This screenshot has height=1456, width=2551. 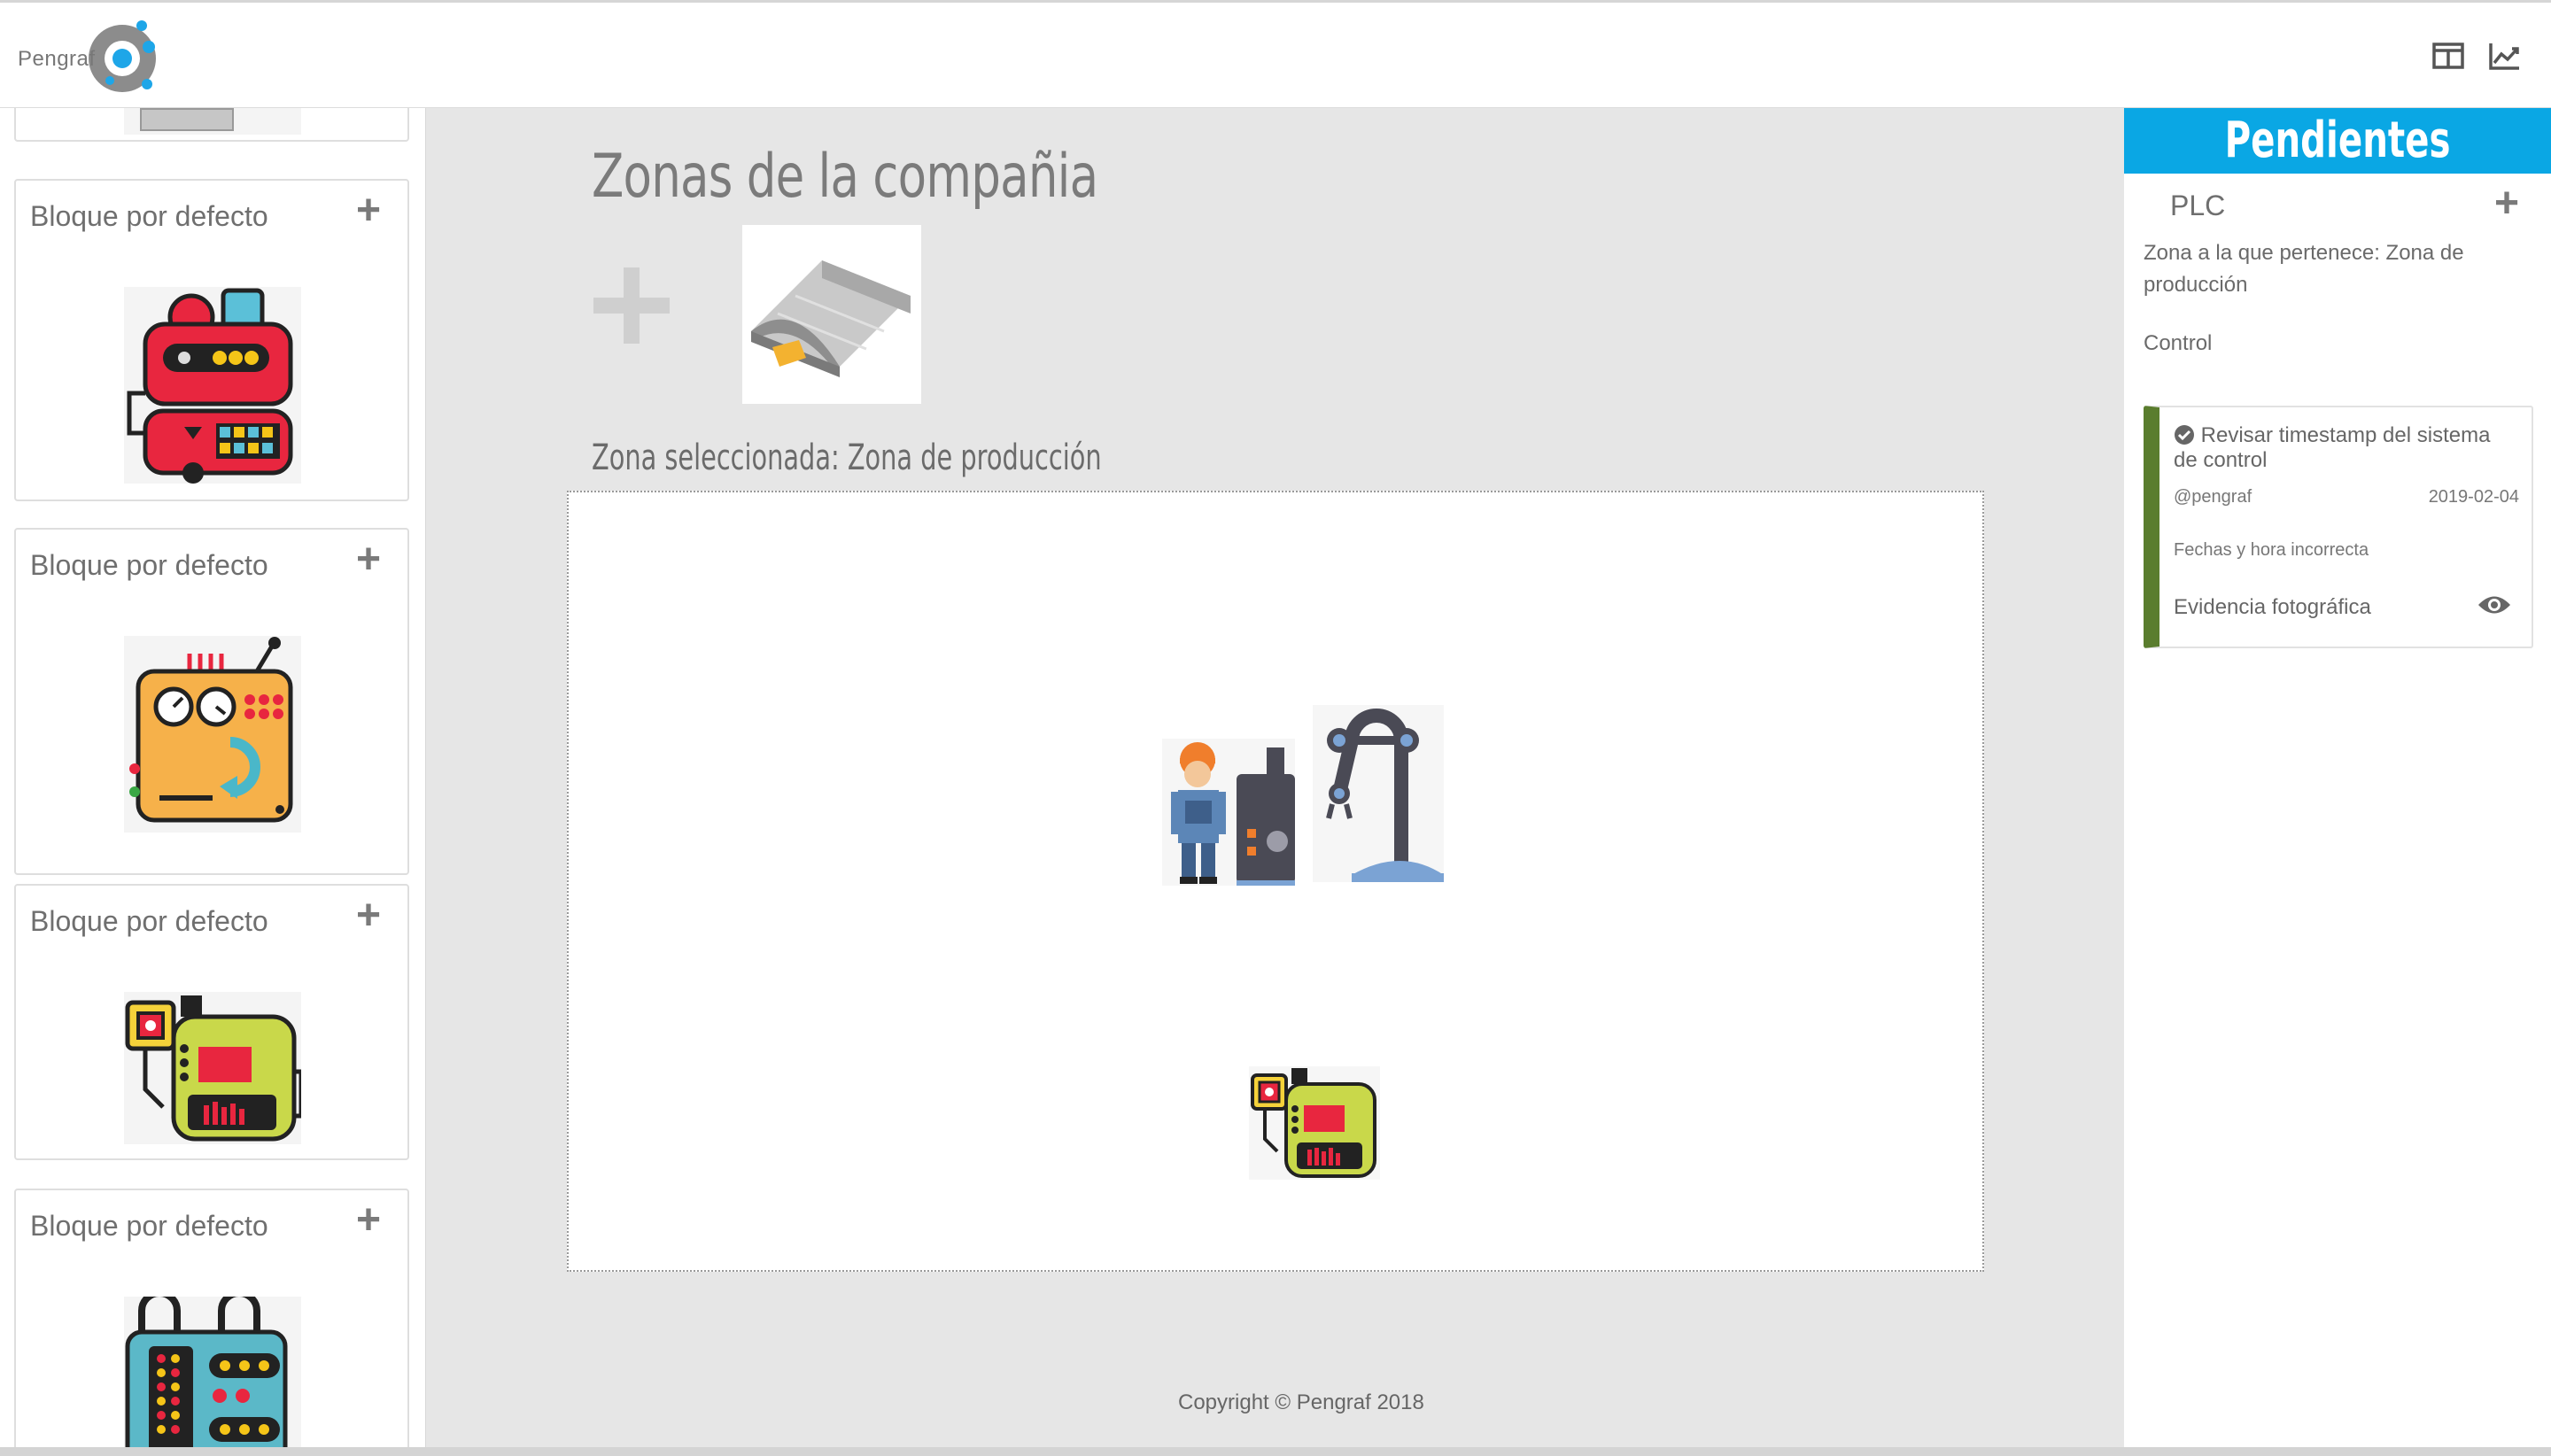 I want to click on task-date: 2019-02-04, so click(x=2473, y=497).